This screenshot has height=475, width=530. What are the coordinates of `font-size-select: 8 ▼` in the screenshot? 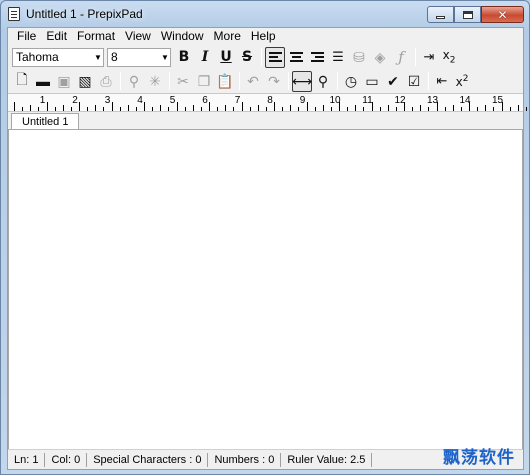 It's located at (139, 57).